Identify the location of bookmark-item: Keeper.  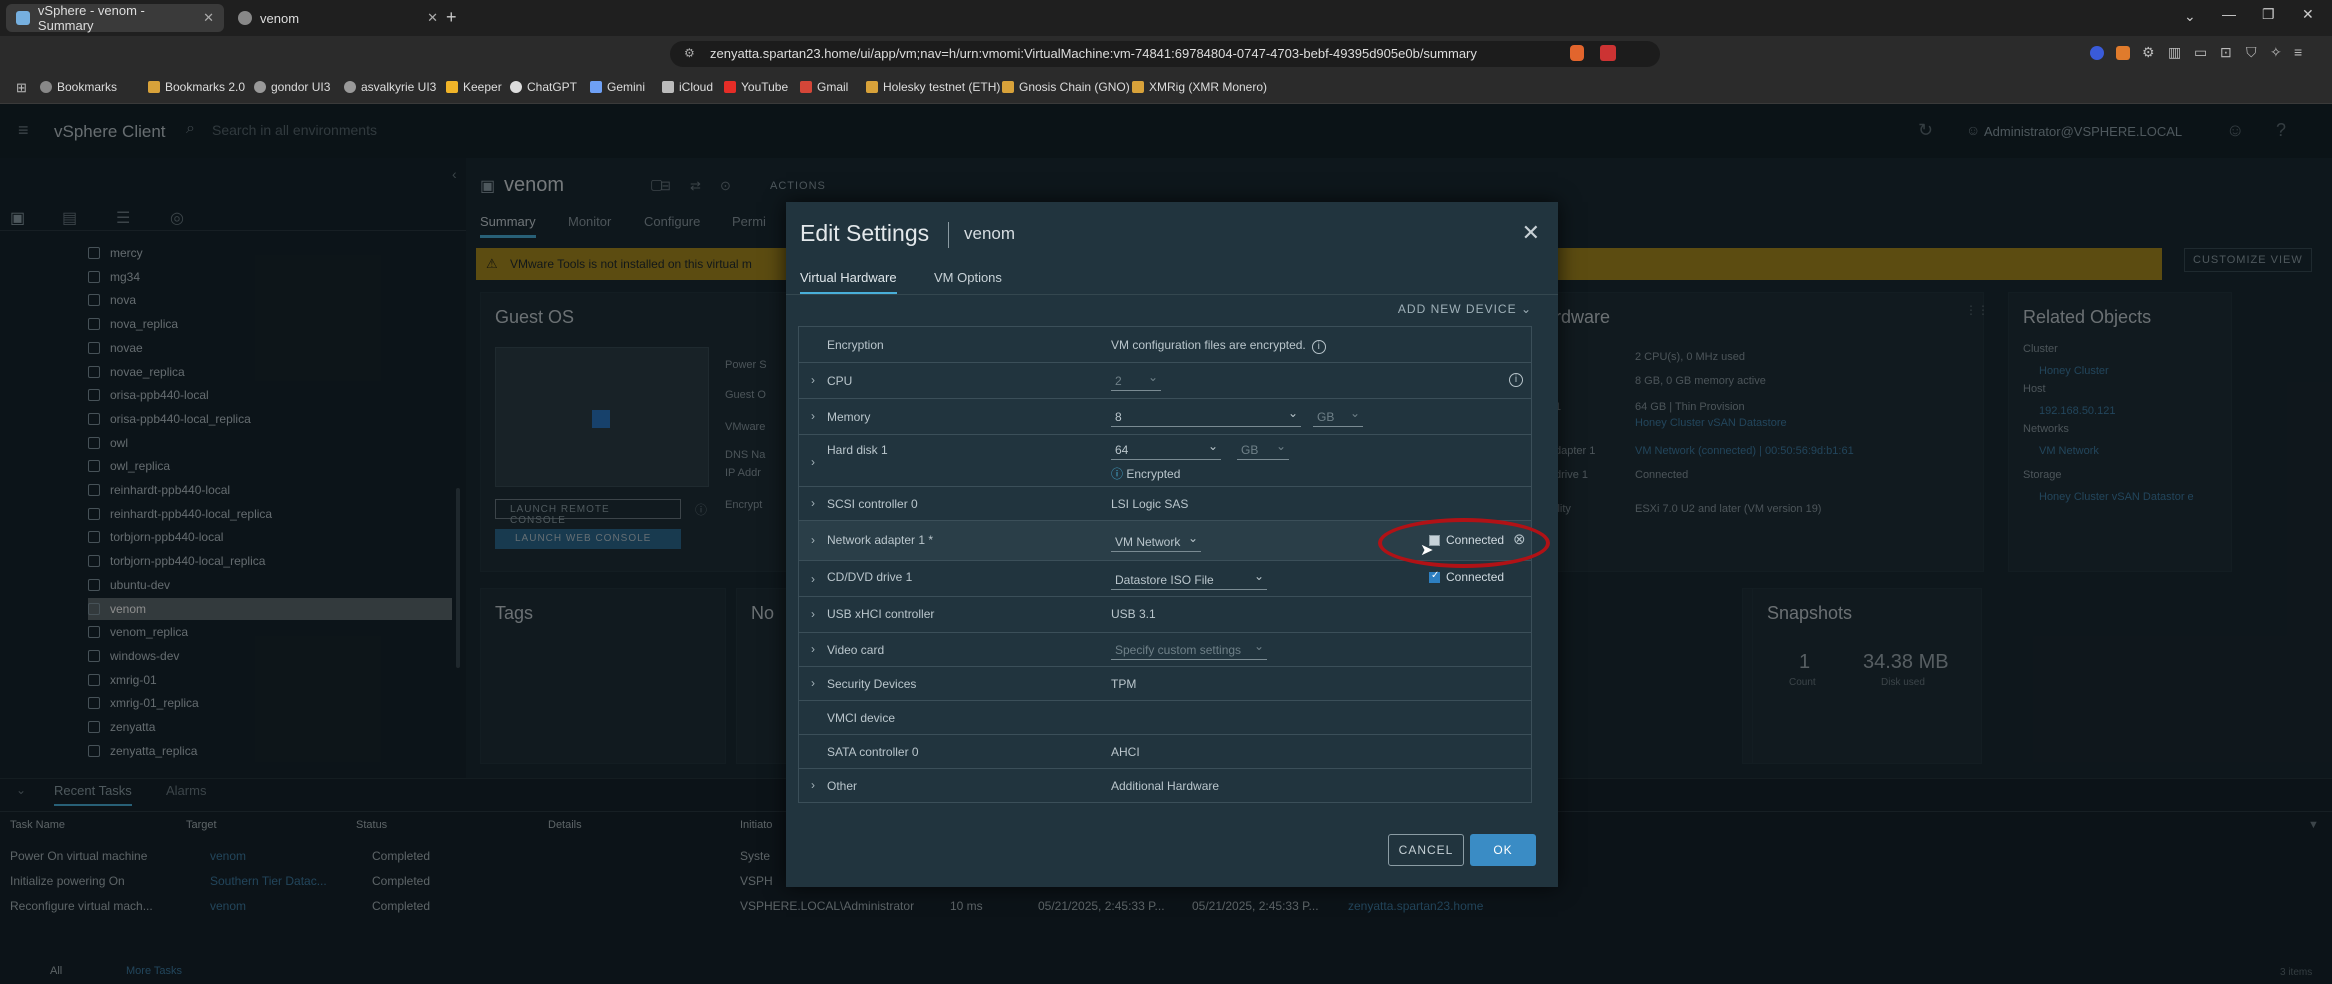
(474, 87).